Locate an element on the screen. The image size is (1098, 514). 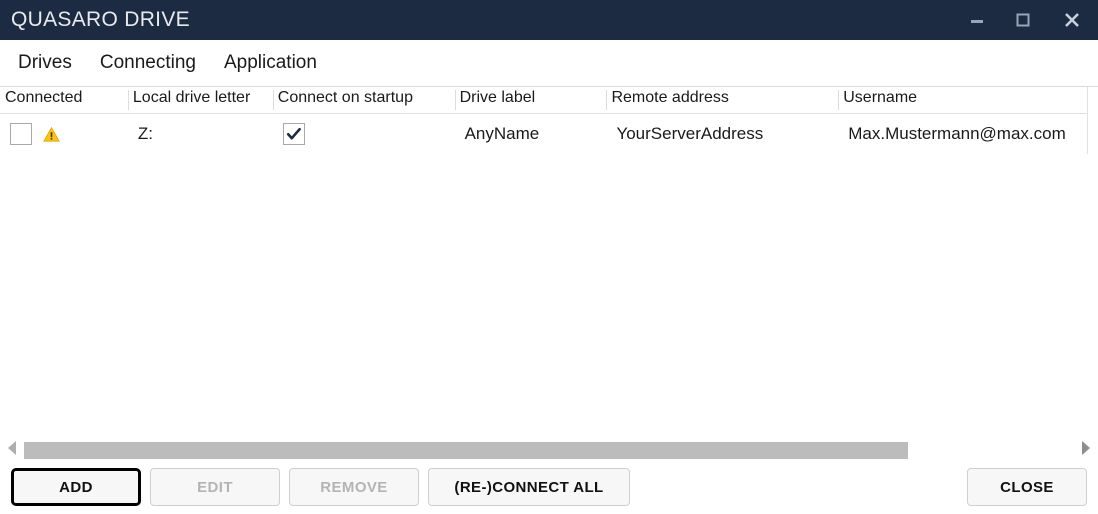
cell-local-drive-letter: Z: is located at coordinates (145, 133).